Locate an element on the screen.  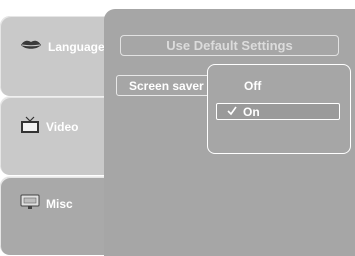
tab-language: Language is located at coordinates (55, 56).